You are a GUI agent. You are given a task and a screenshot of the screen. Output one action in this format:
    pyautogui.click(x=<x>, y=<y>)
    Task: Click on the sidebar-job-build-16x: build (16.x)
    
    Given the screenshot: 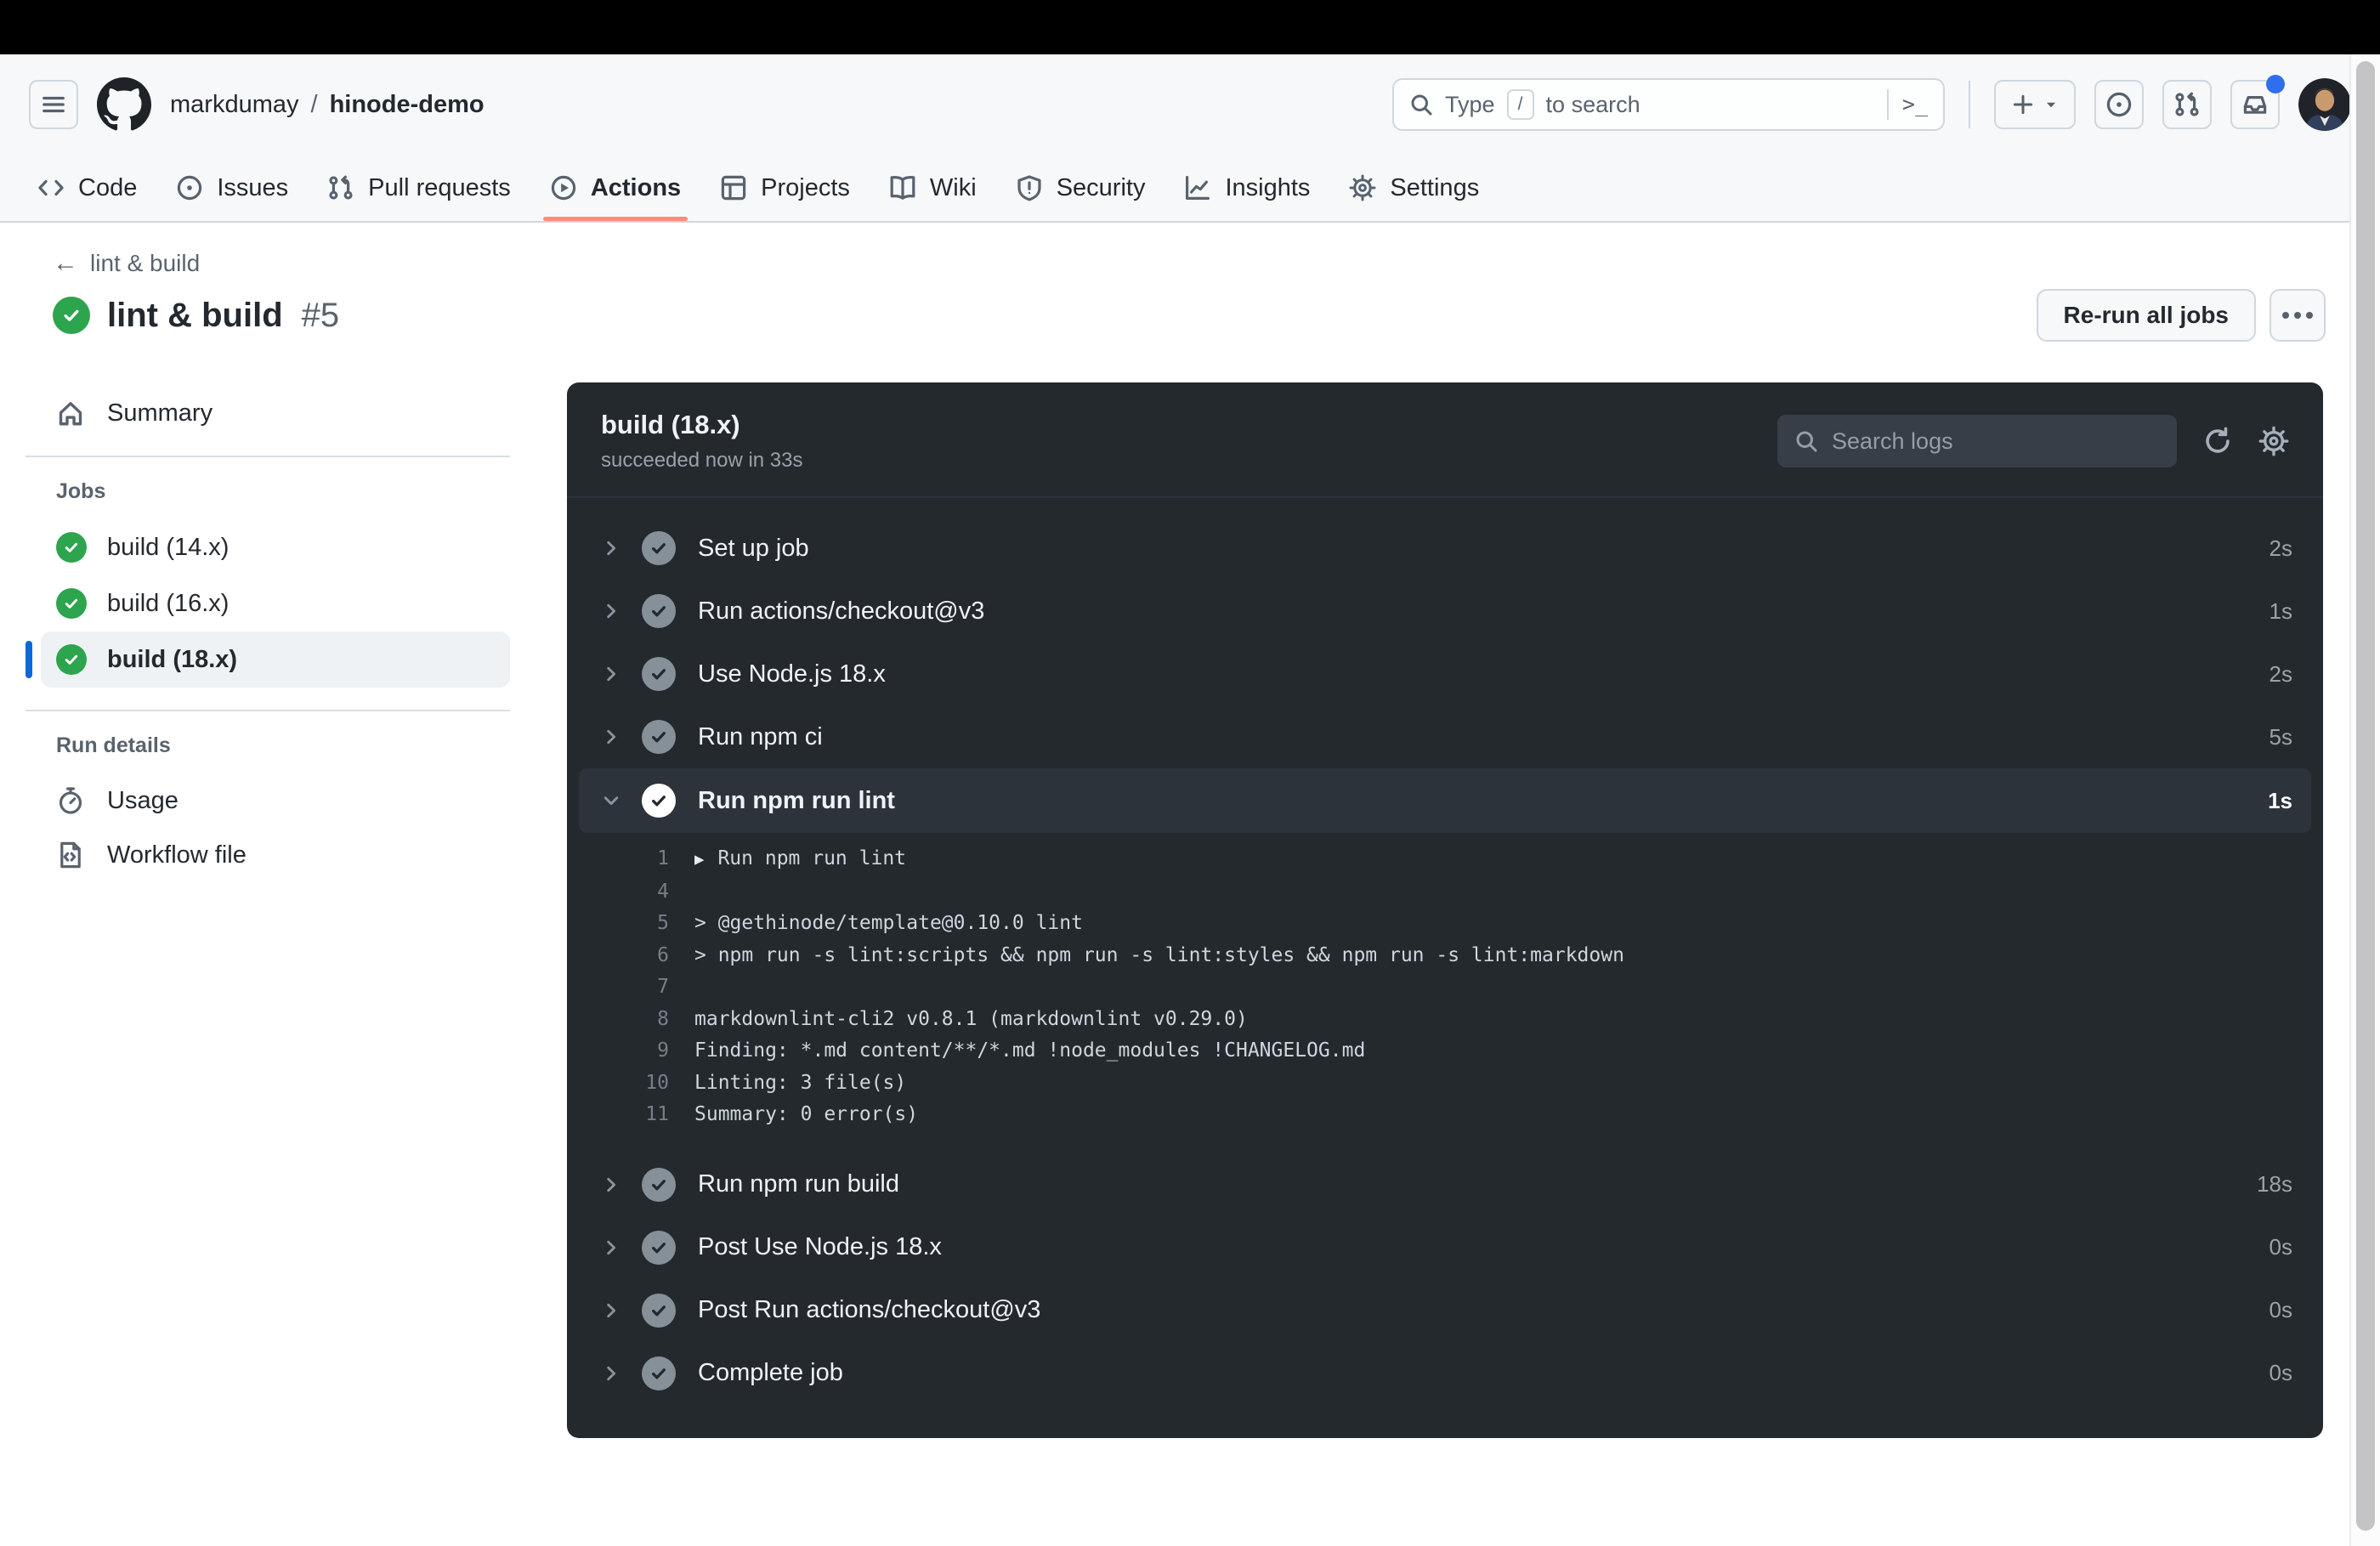 What is the action you would take?
    pyautogui.click(x=275, y=603)
    